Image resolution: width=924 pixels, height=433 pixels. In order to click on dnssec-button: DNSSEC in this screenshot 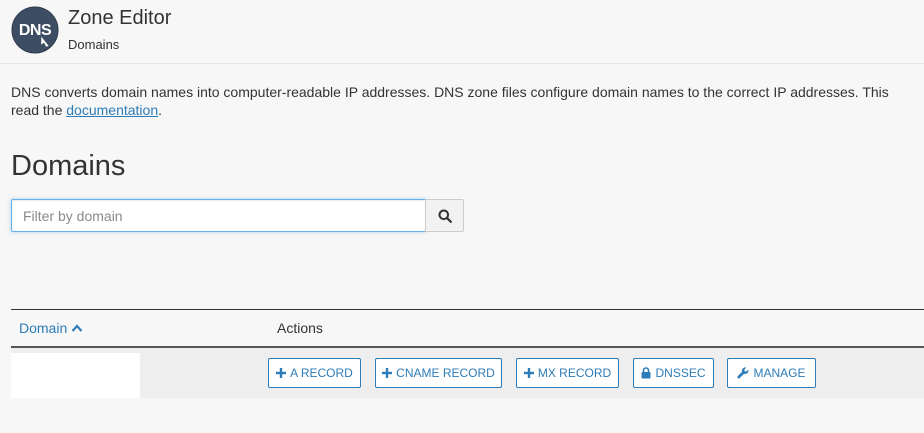, I will do `click(673, 373)`.